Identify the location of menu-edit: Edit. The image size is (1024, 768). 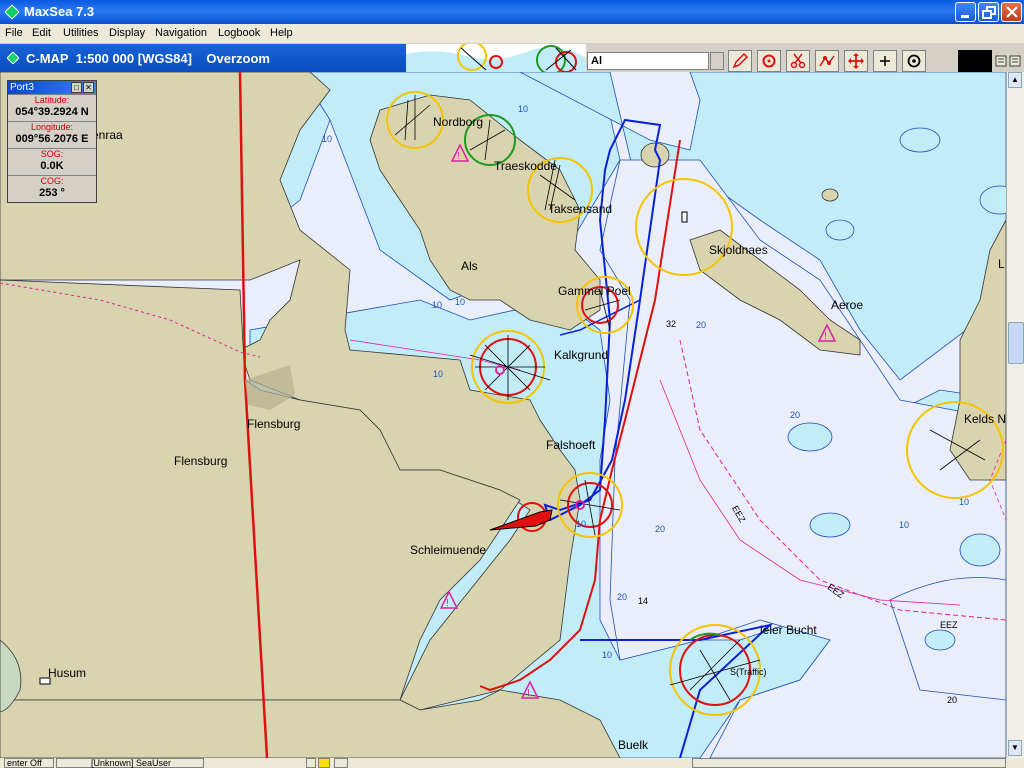
(41, 33).